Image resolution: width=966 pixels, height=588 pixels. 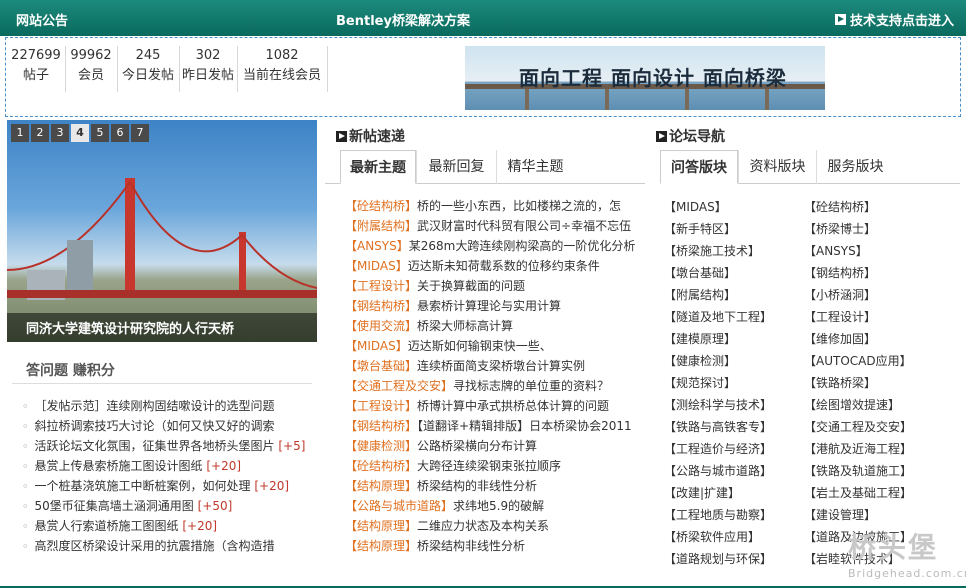 I want to click on post-item: 【MIDAS】迈达斯未知荷载系数的位移约束条件, so click(x=495, y=266).